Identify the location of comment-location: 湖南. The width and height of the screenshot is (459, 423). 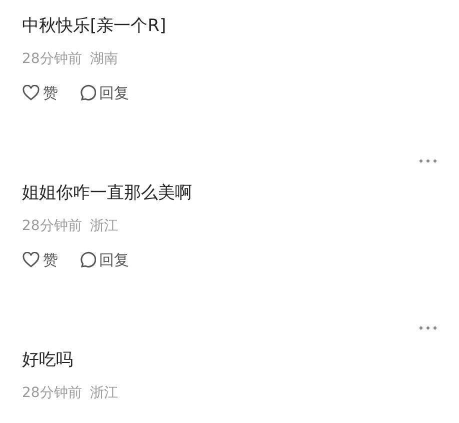
(104, 59).